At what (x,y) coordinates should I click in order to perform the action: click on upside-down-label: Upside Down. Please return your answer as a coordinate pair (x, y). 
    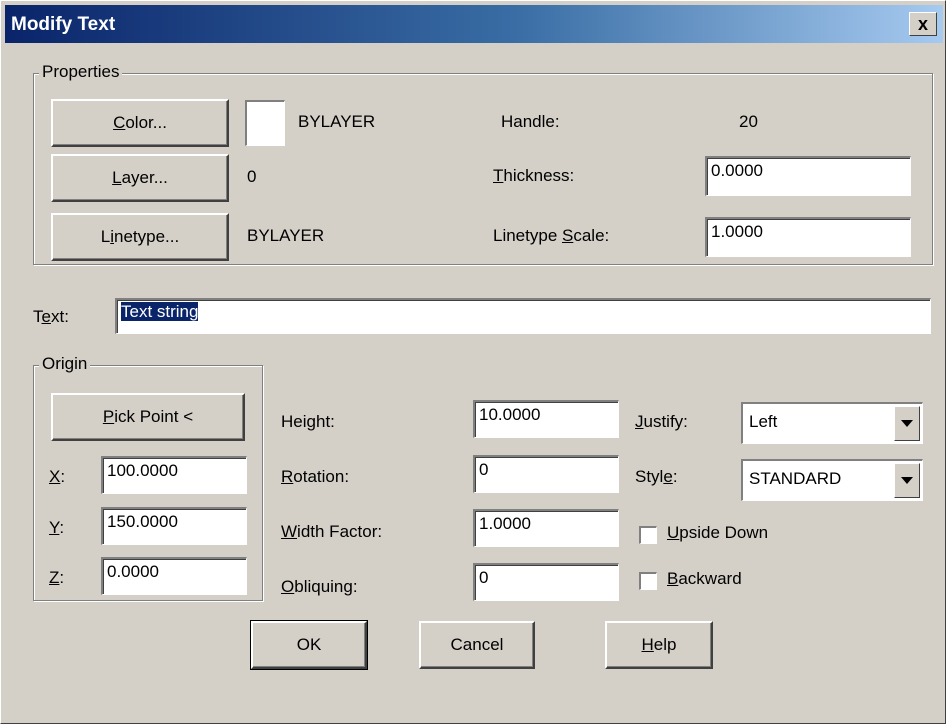
    Looking at the image, I should click on (717, 533).